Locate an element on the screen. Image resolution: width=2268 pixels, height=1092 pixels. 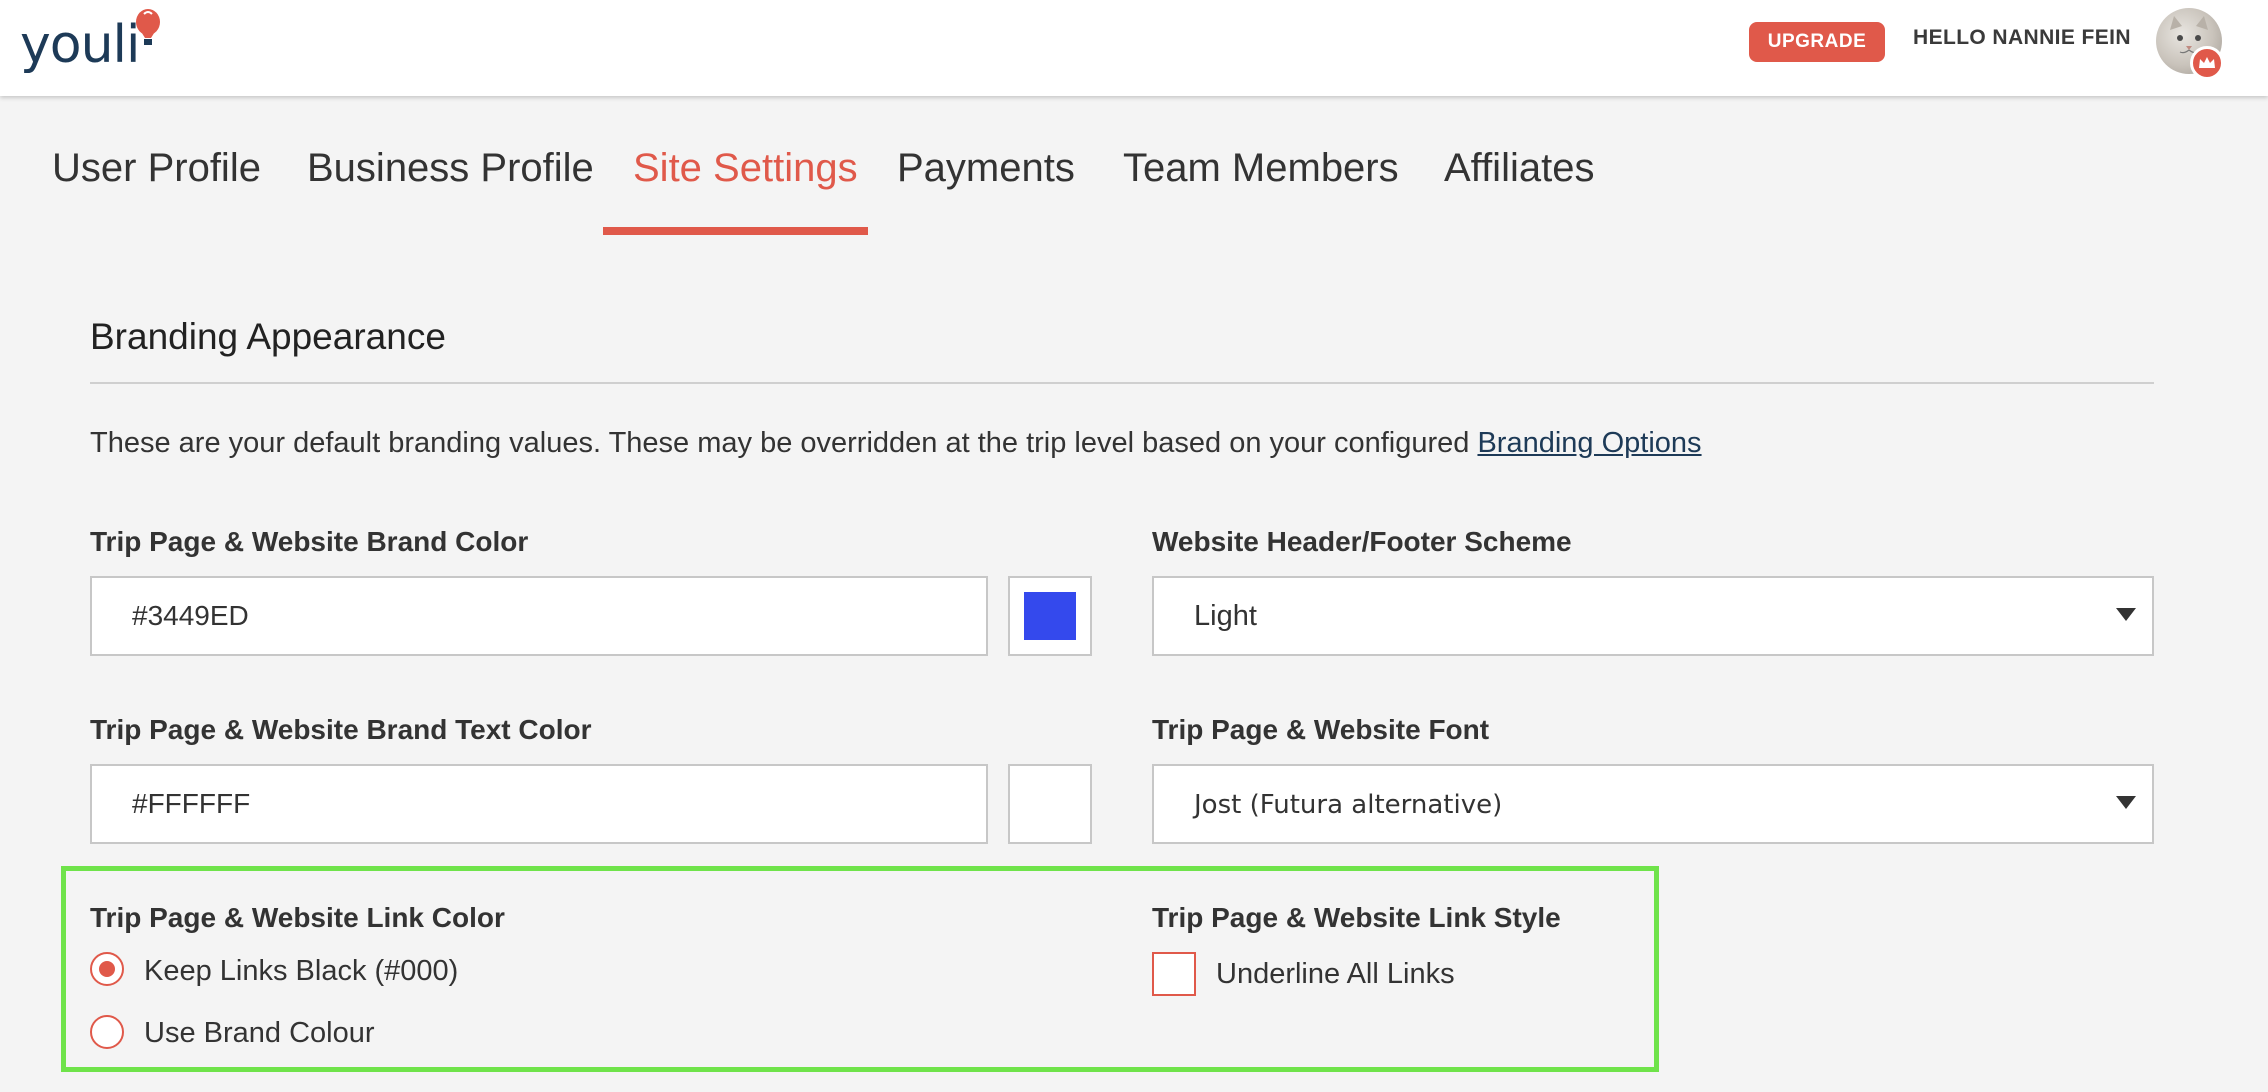
brand-text-color-input: #FFFFFF is located at coordinates (539, 804).